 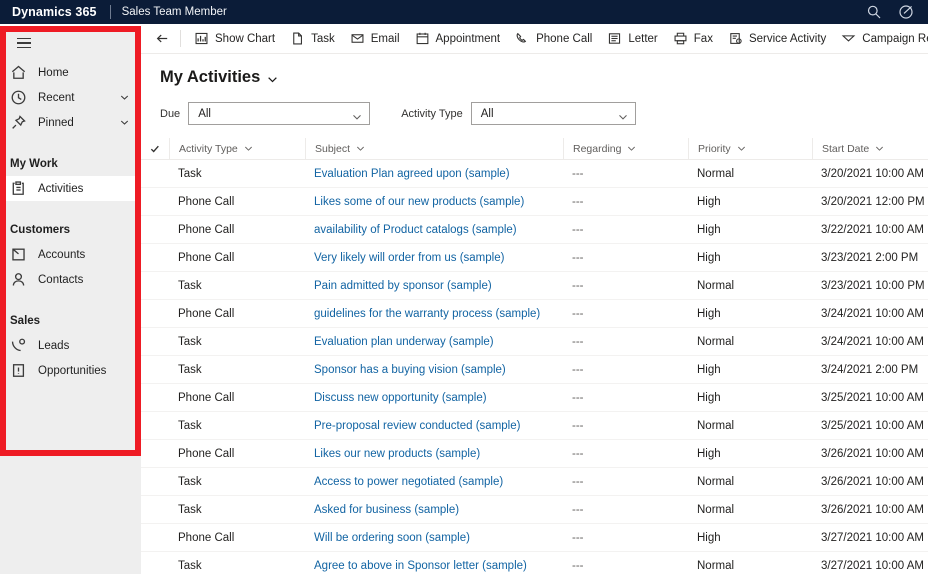 What do you see at coordinates (434, 538) in the screenshot?
I see `cell-subject: Will be ordering soon (sample)` at bounding box center [434, 538].